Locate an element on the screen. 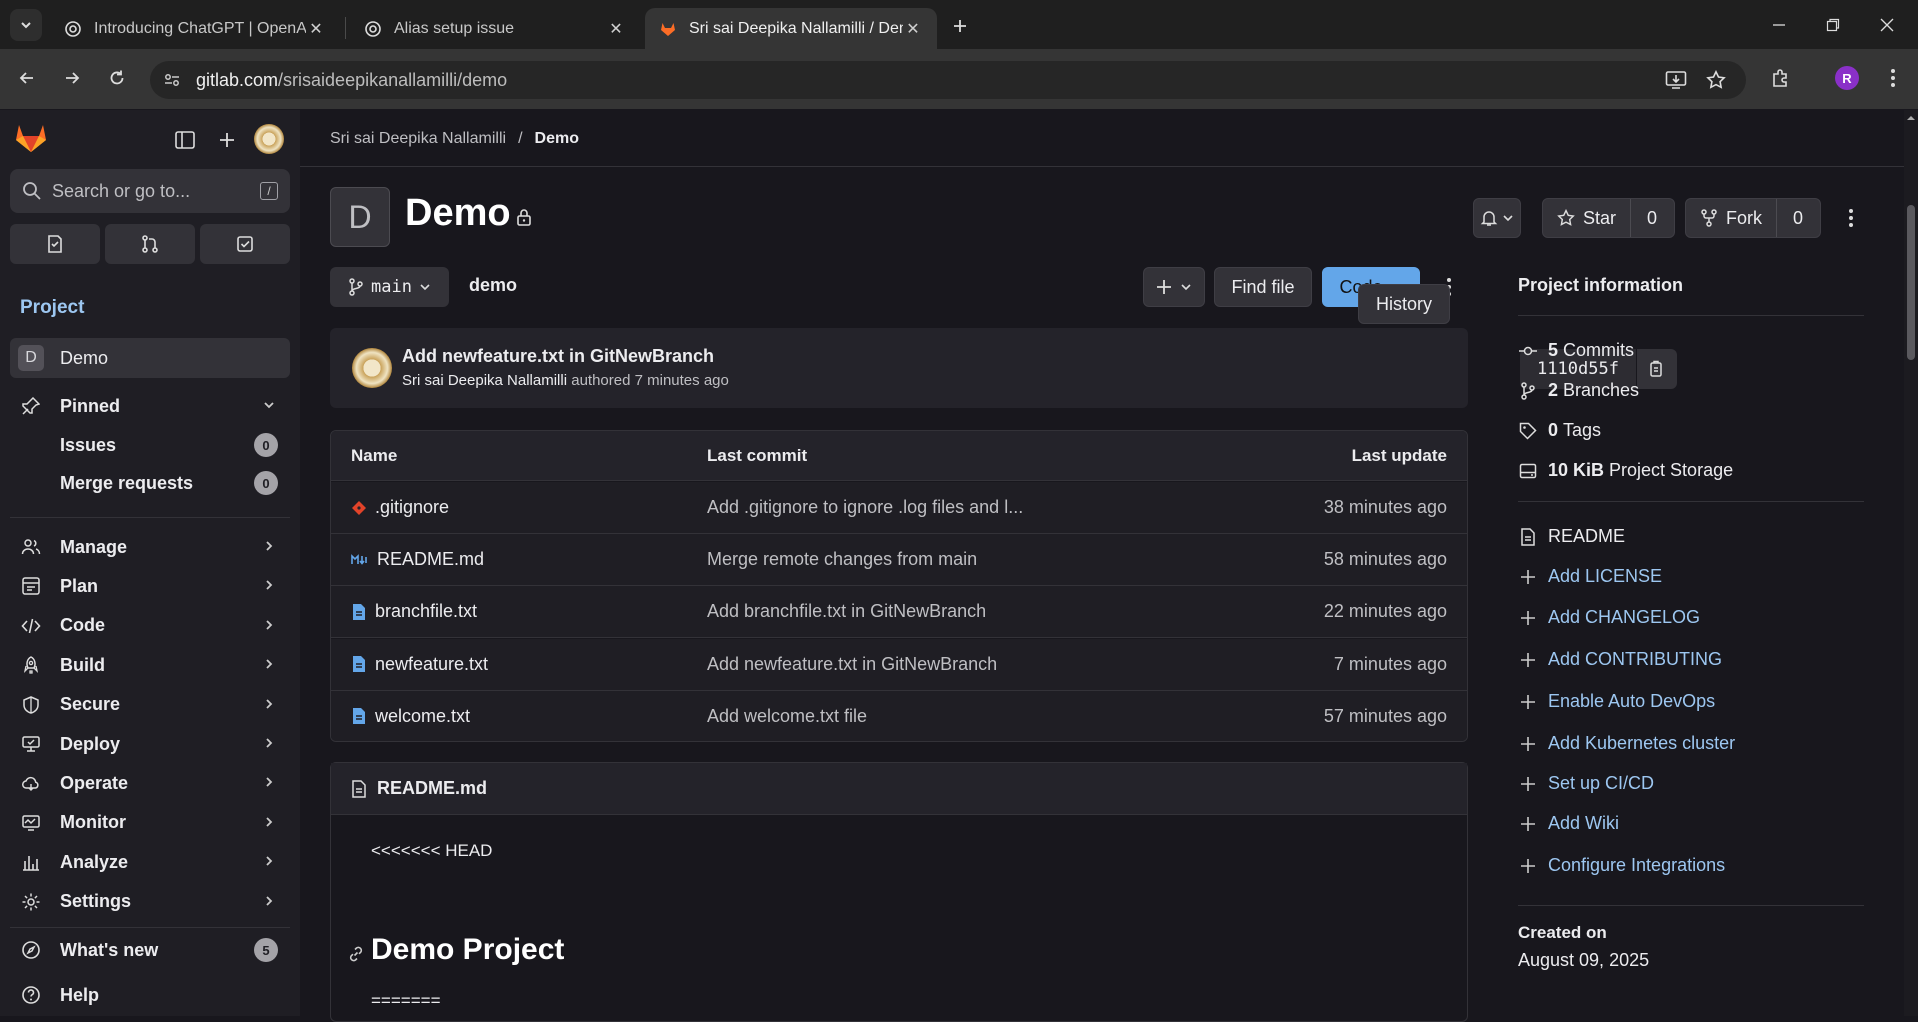 The image size is (1918, 1022). star-count: 0 is located at coordinates (1652, 218).